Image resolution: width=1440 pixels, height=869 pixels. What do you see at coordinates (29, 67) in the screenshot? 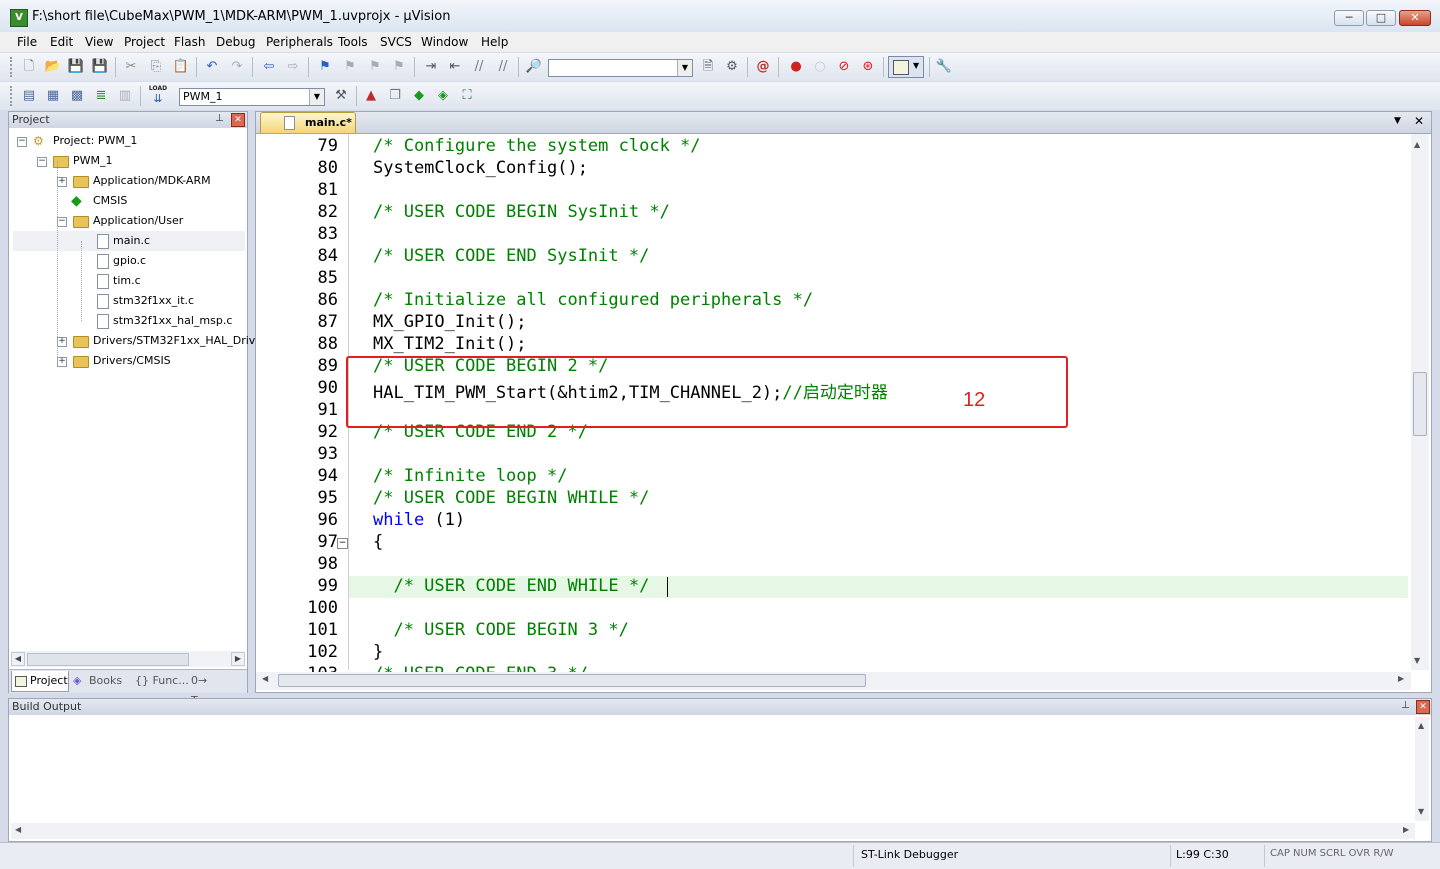
I see `new-file-icon: 🗋` at bounding box center [29, 67].